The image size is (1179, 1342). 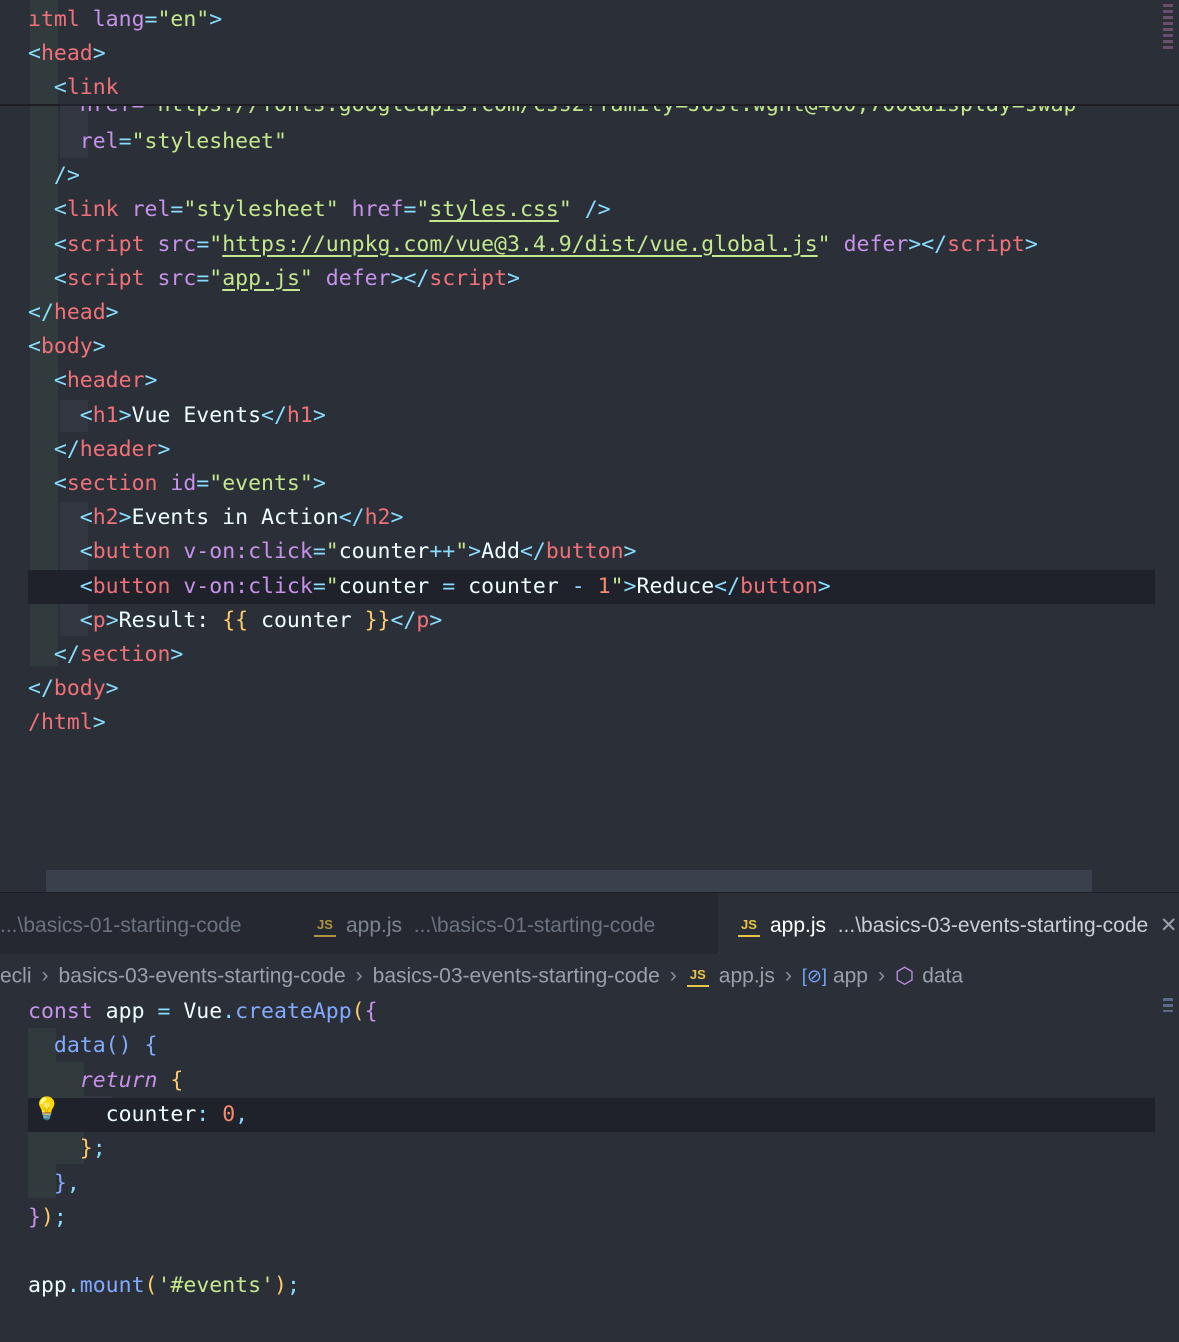 I want to click on code-line: <body>, so click(x=589, y=347).